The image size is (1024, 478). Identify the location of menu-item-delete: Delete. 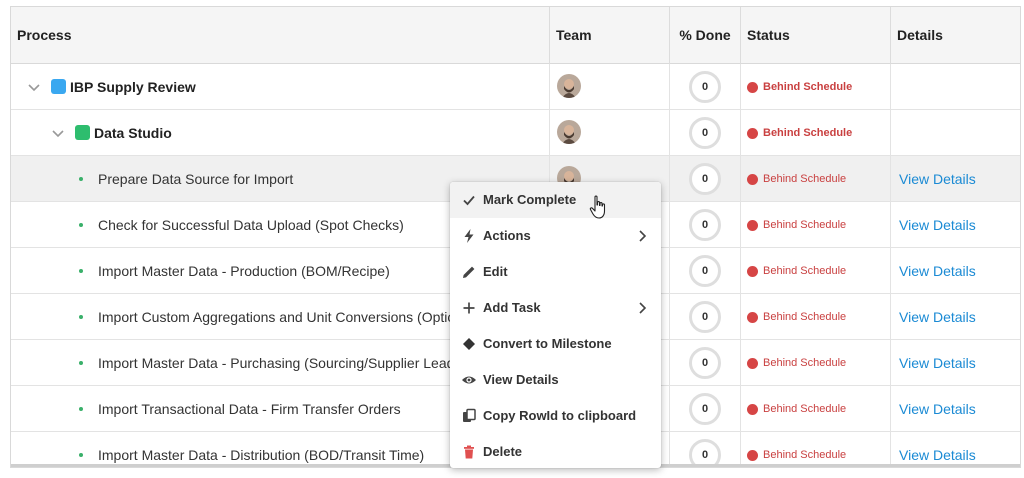
(555, 451).